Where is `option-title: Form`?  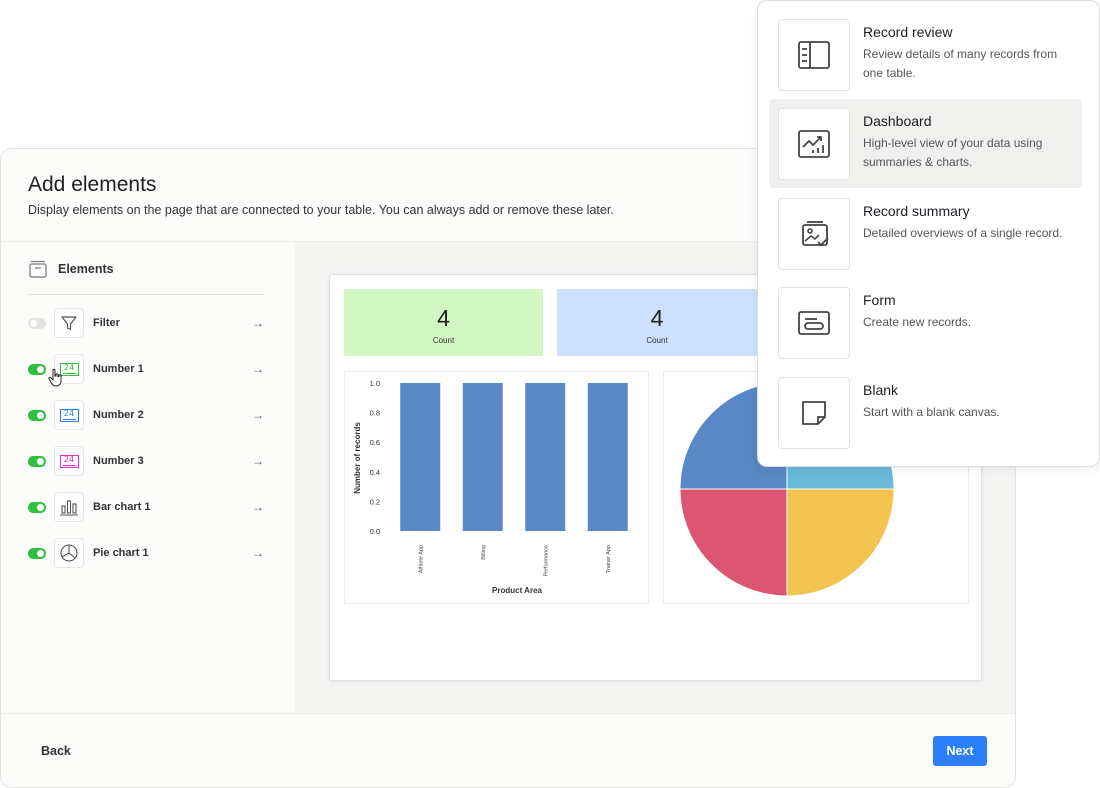
option-title: Form is located at coordinates (879, 300).